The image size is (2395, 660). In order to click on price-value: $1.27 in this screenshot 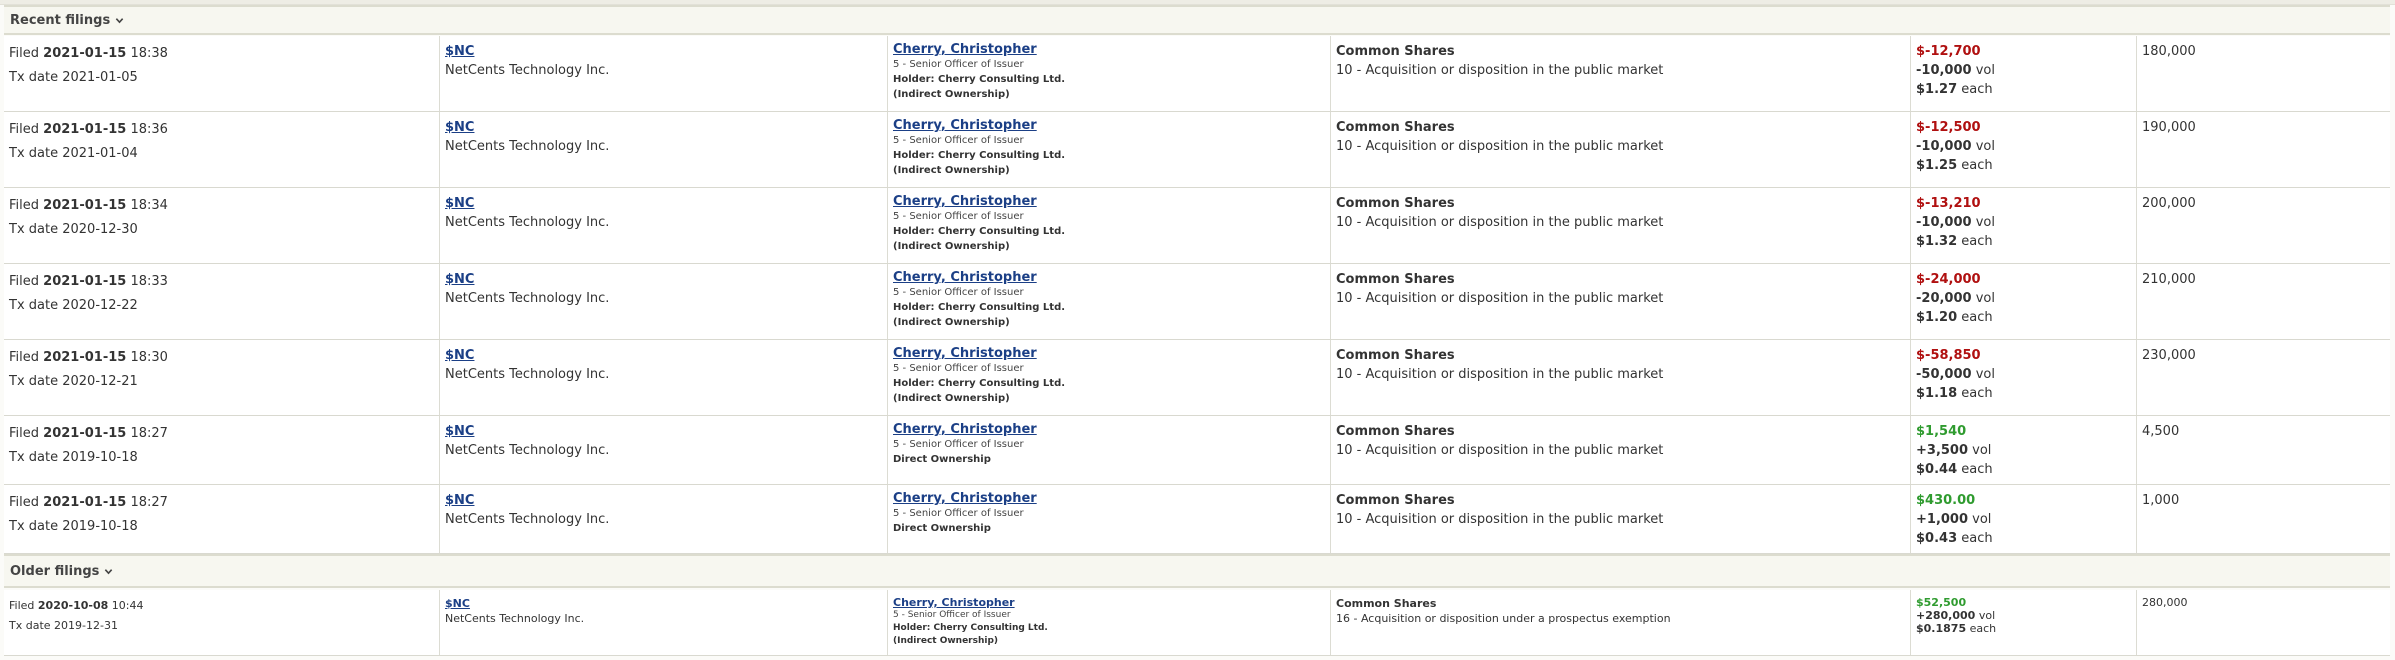, I will do `click(1937, 89)`.